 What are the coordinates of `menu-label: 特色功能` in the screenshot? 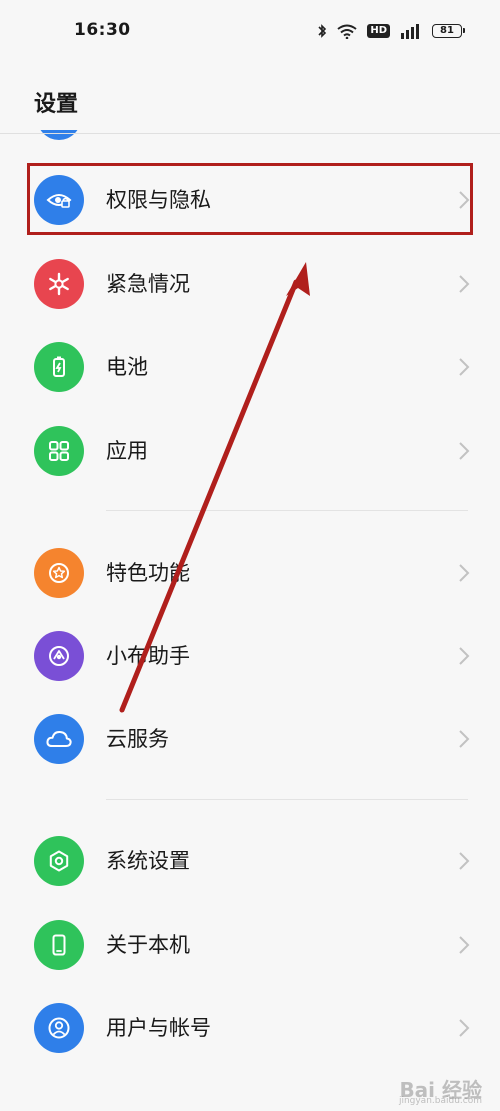 It's located at (148, 573).